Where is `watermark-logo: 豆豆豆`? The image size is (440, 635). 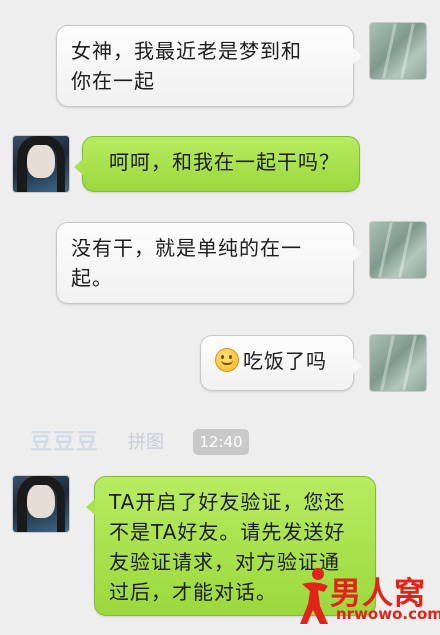
watermark-logo: 豆豆豆 is located at coordinates (65, 442).